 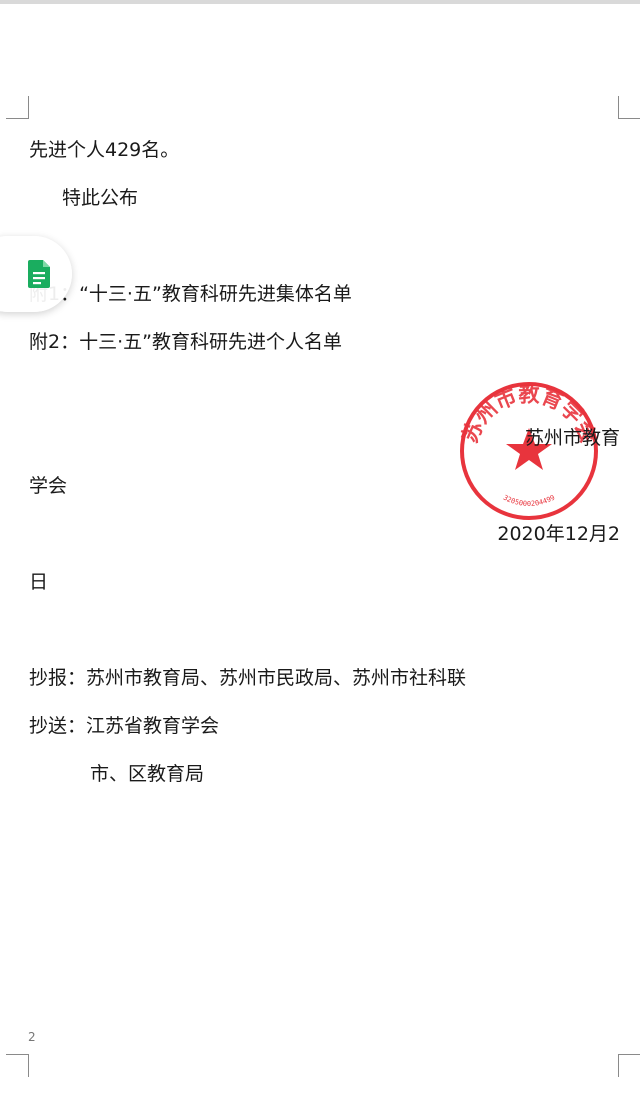 What do you see at coordinates (39, 582) in the screenshot?
I see `text-line: 日` at bounding box center [39, 582].